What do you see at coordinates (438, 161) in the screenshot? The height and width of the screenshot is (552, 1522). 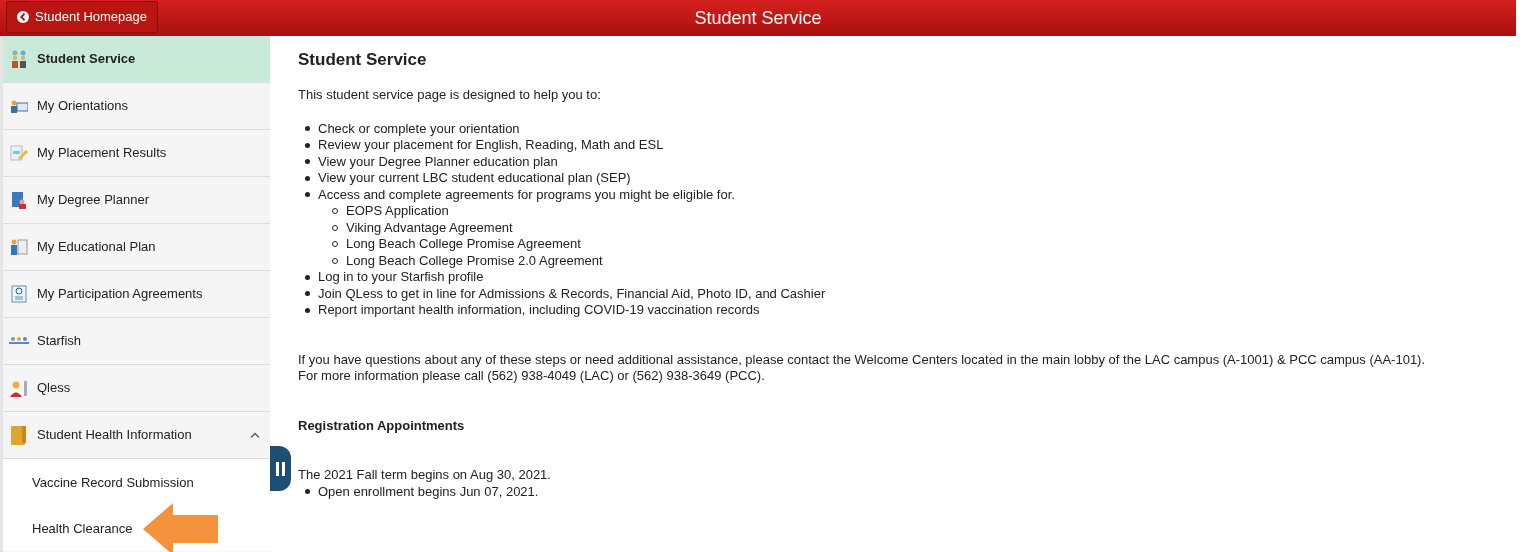 I see `list-item-text: View your Degree Planner education plan` at bounding box center [438, 161].